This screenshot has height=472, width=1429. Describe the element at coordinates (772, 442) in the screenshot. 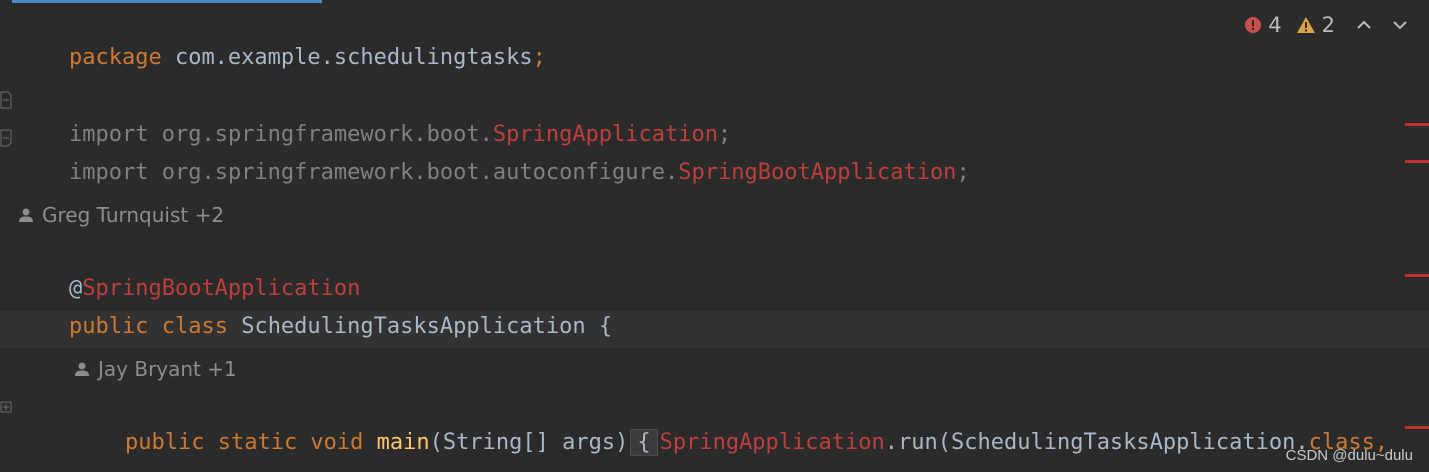

I see `unresolved-class: SpringApplication` at that location.